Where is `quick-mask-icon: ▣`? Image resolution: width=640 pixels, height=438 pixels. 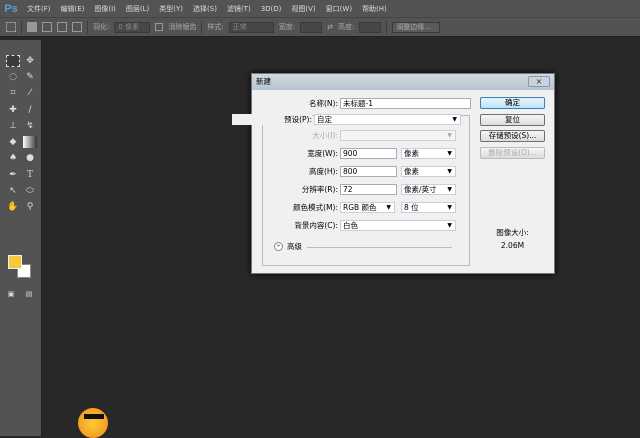 quick-mask-icon: ▣ is located at coordinates (11, 294).